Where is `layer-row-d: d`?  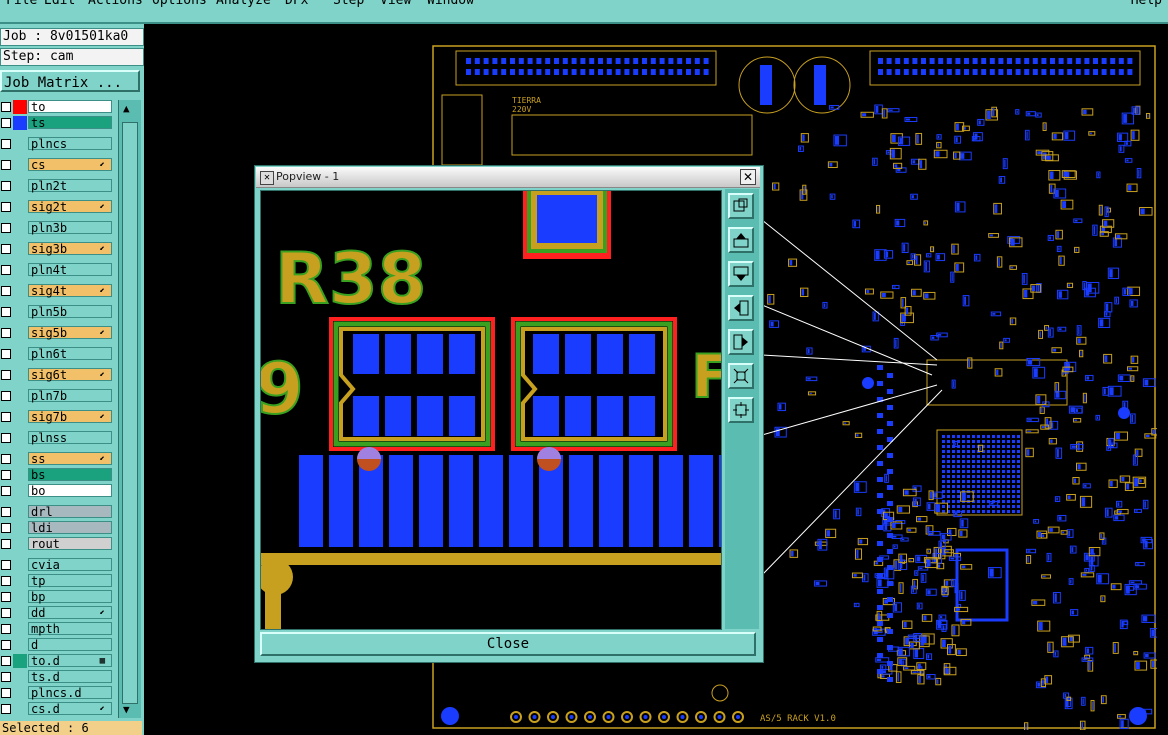
layer-row-d: d is located at coordinates (58, 645).